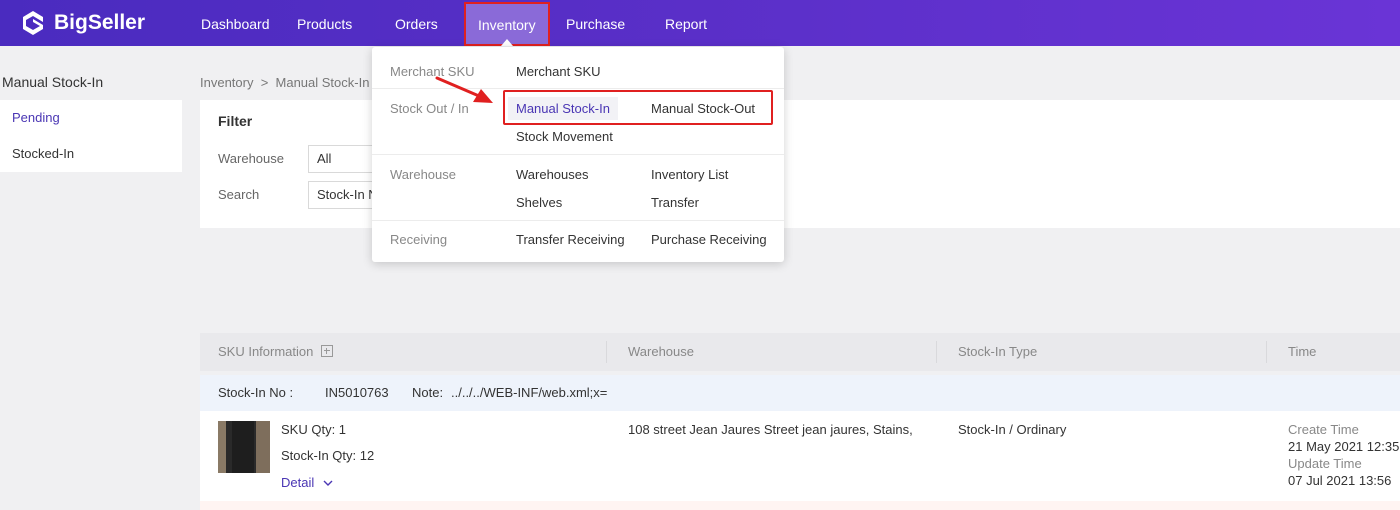 The image size is (1400, 510). Describe the element at coordinates (686, 23) in the screenshot. I see `nav-report: Report` at that location.